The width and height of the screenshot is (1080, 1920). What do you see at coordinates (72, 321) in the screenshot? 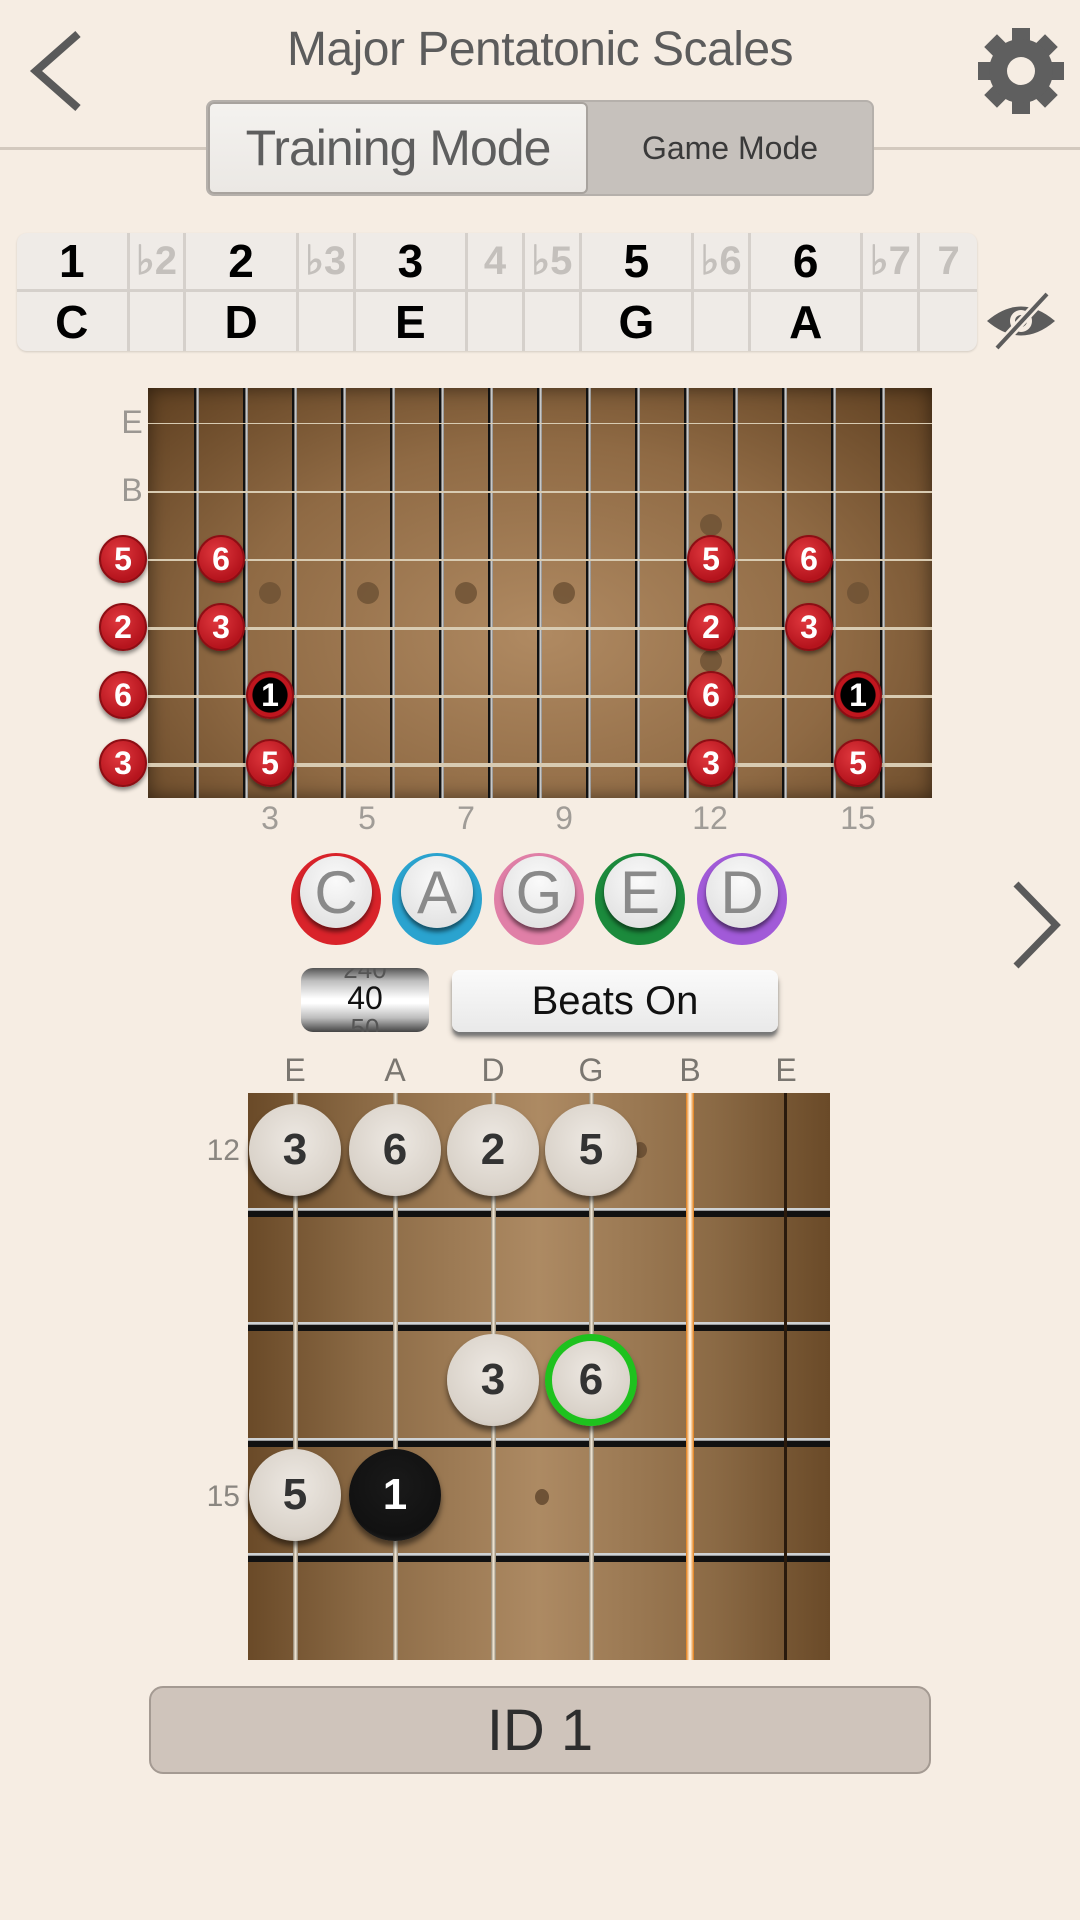
I see `interval-note: C` at bounding box center [72, 321].